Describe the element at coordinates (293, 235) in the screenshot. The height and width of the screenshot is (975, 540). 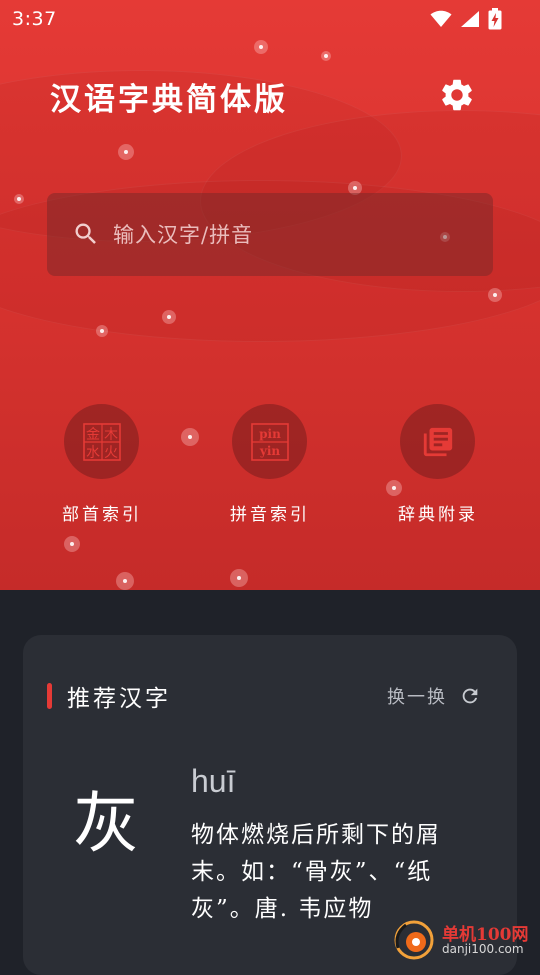
I see `search-input` at that location.